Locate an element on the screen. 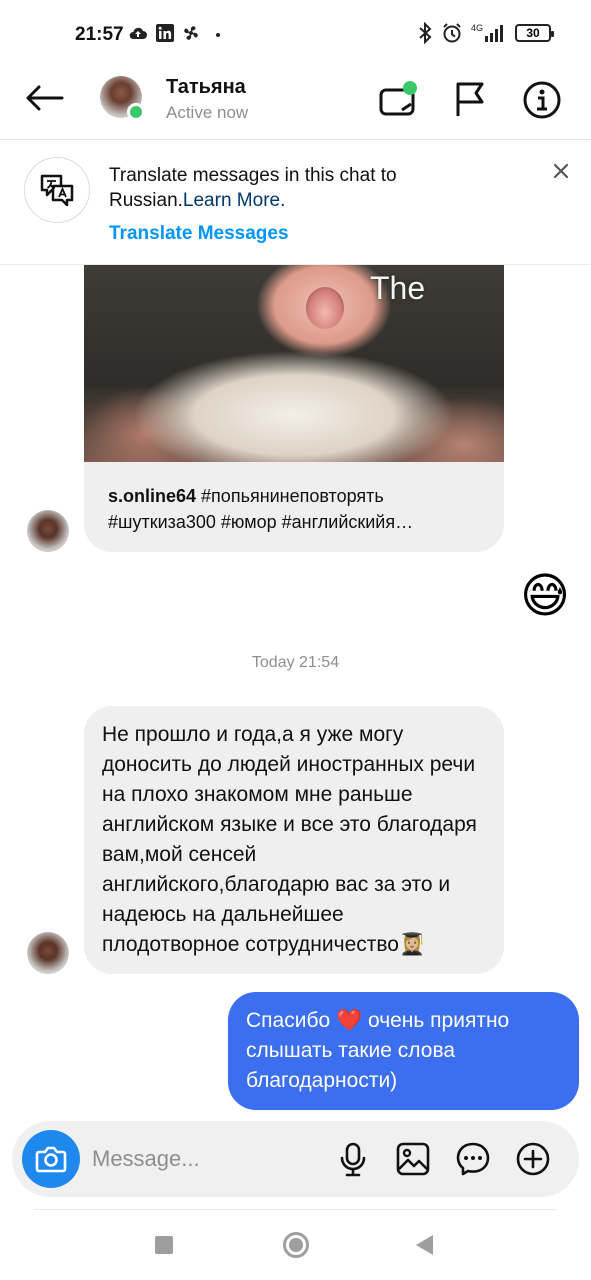 The image size is (591, 1280). message-timestamp: Today 21:54 is located at coordinates (295, 662).